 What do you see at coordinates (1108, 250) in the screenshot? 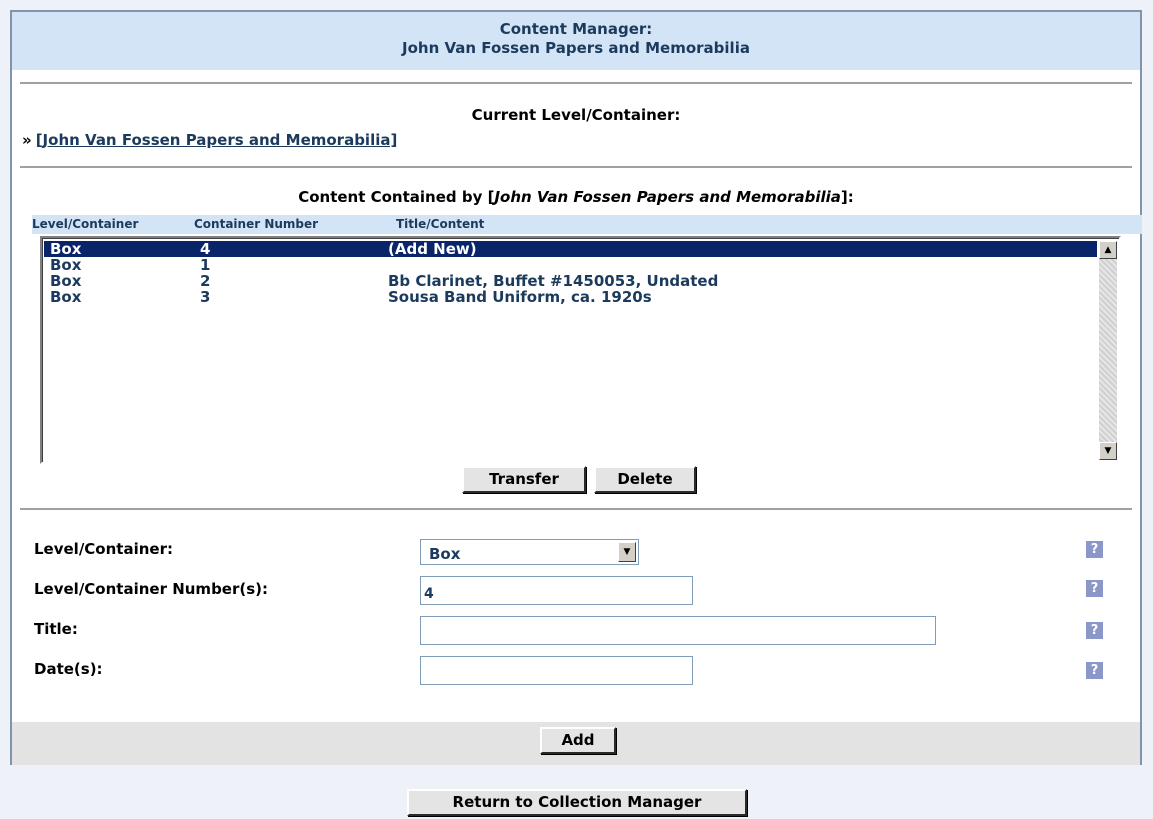
I see `arrow-up-icon: ▲` at bounding box center [1108, 250].